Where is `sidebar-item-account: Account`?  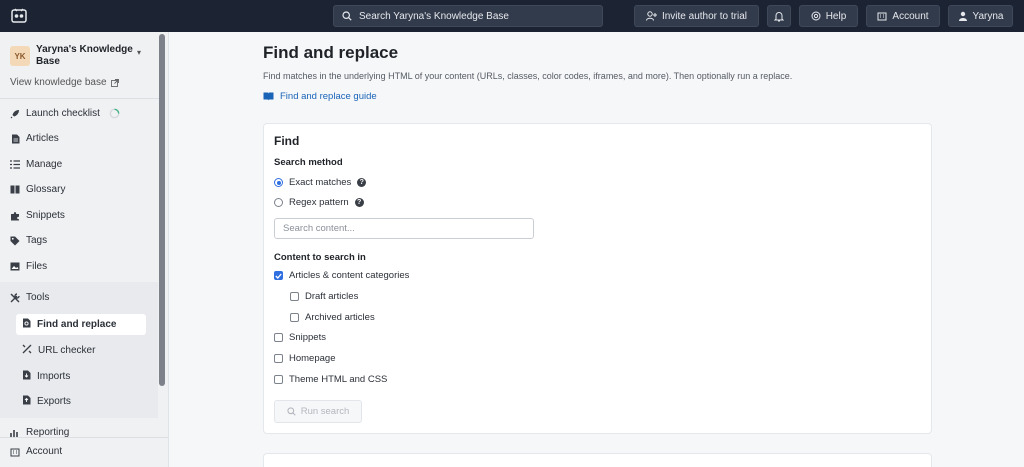
sidebar-item-account: Account is located at coordinates (36, 451).